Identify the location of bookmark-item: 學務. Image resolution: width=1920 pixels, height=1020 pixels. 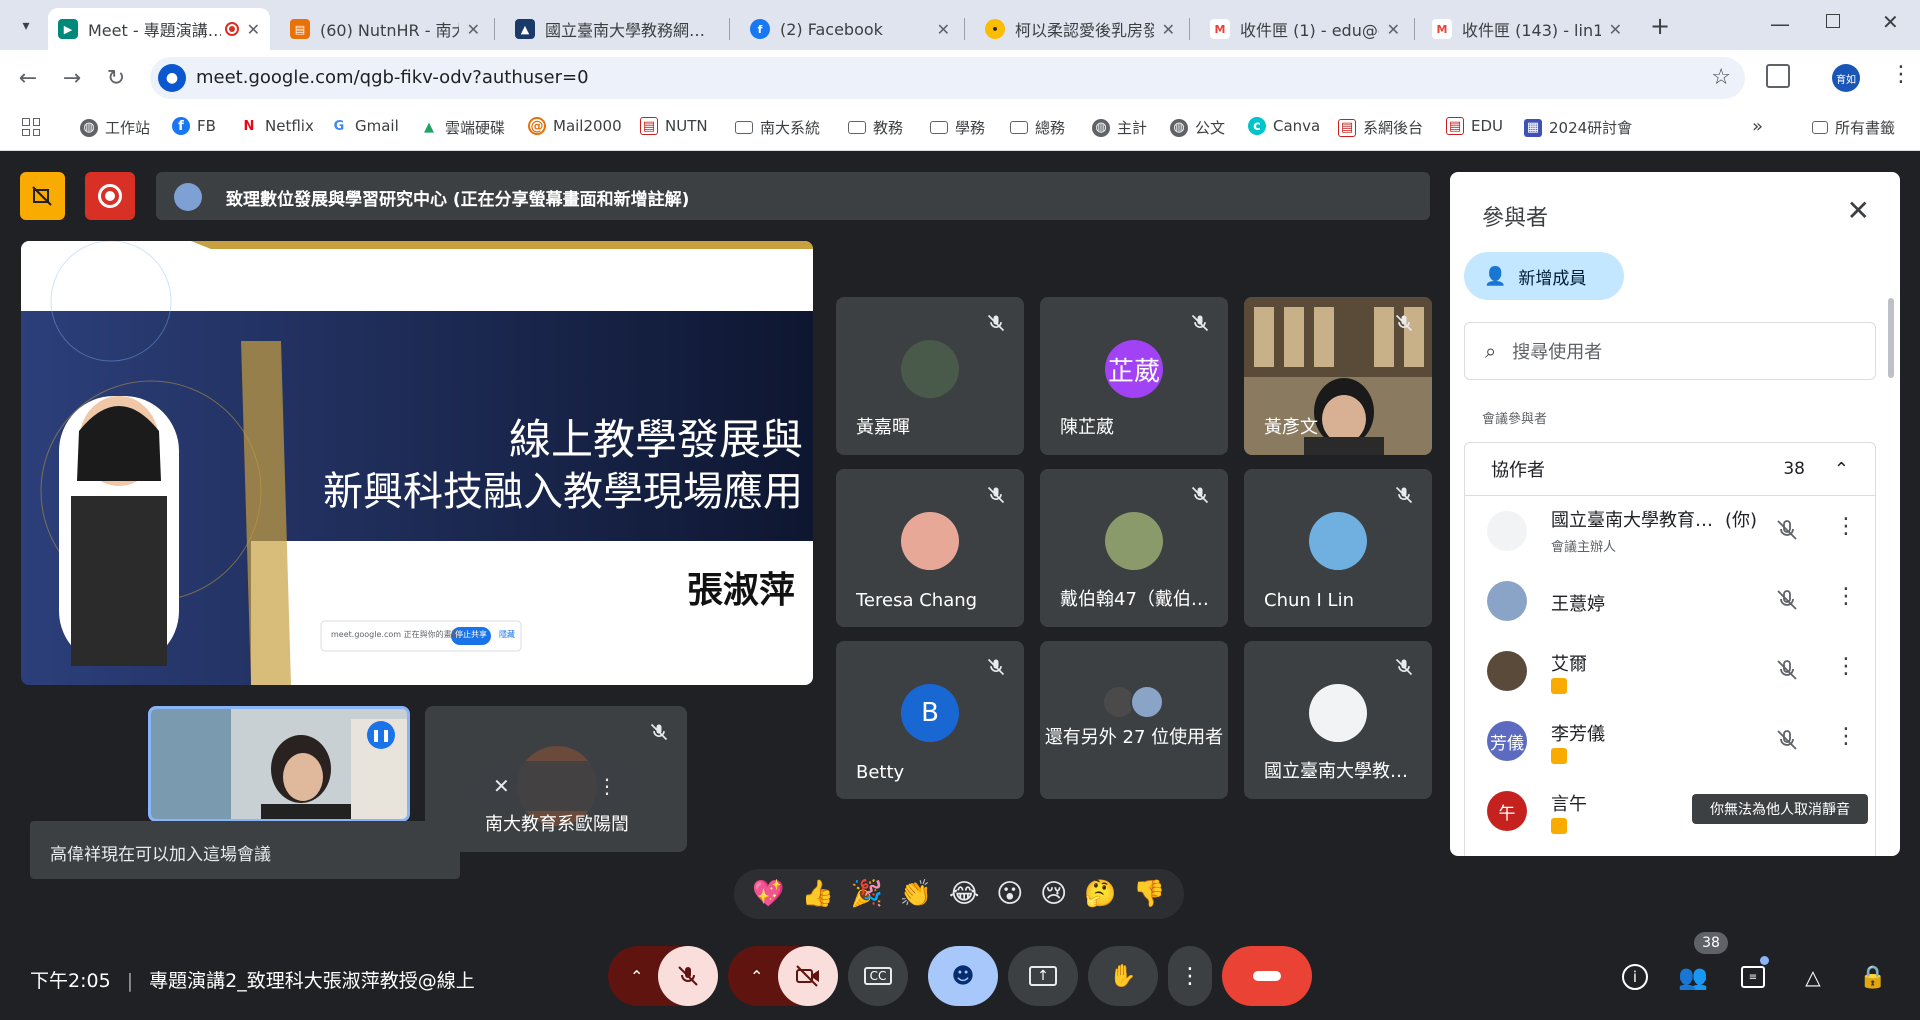
(957, 127).